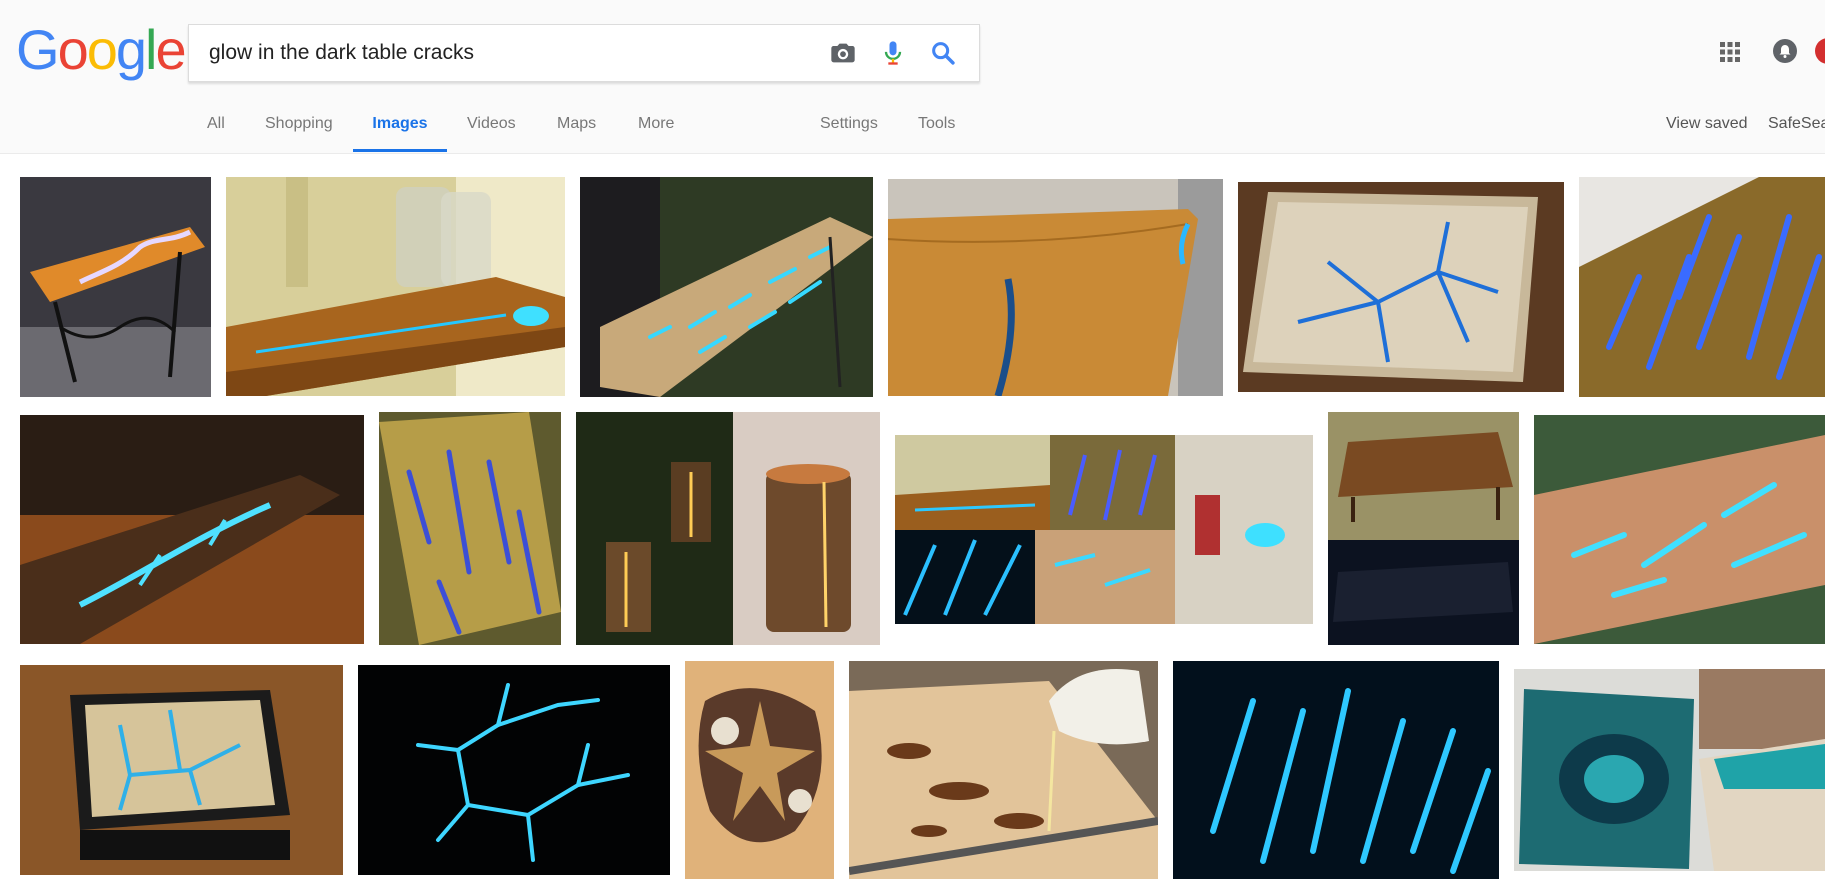 The width and height of the screenshot is (1825, 889). What do you see at coordinates (1820, 51) in the screenshot?
I see `avatar` at bounding box center [1820, 51].